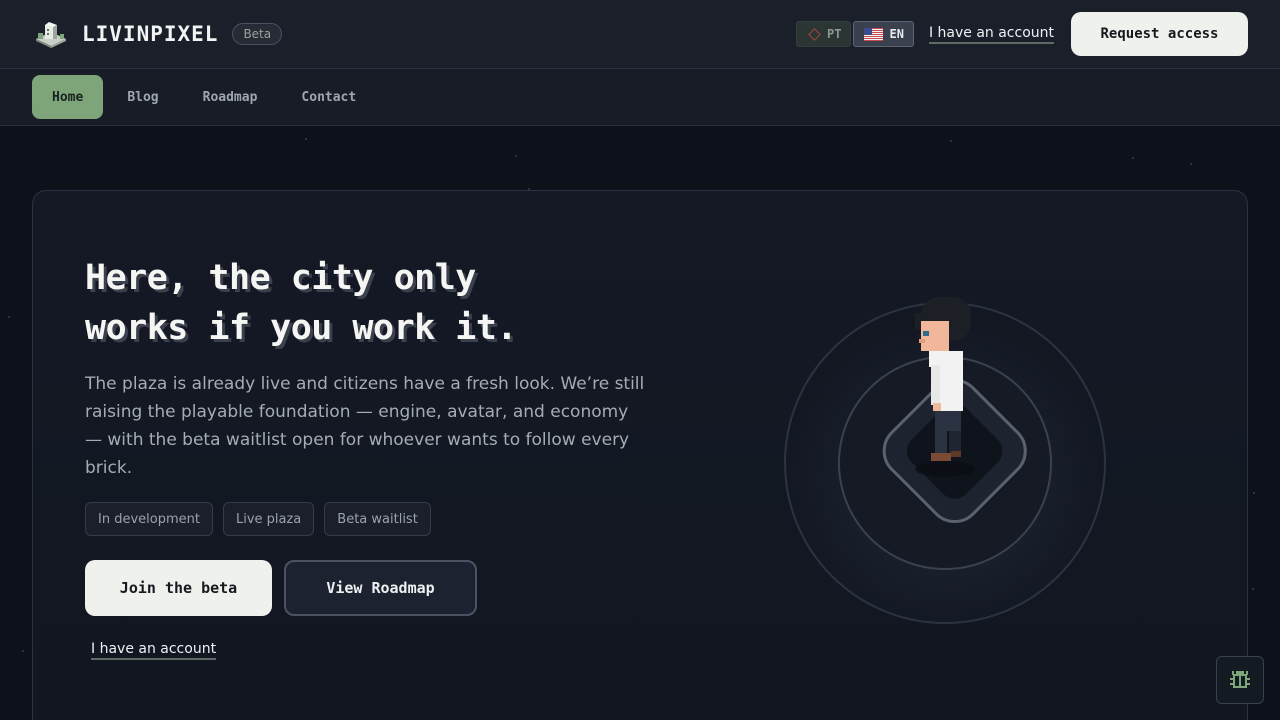  I want to click on tag-in-development: In development, so click(149, 519).